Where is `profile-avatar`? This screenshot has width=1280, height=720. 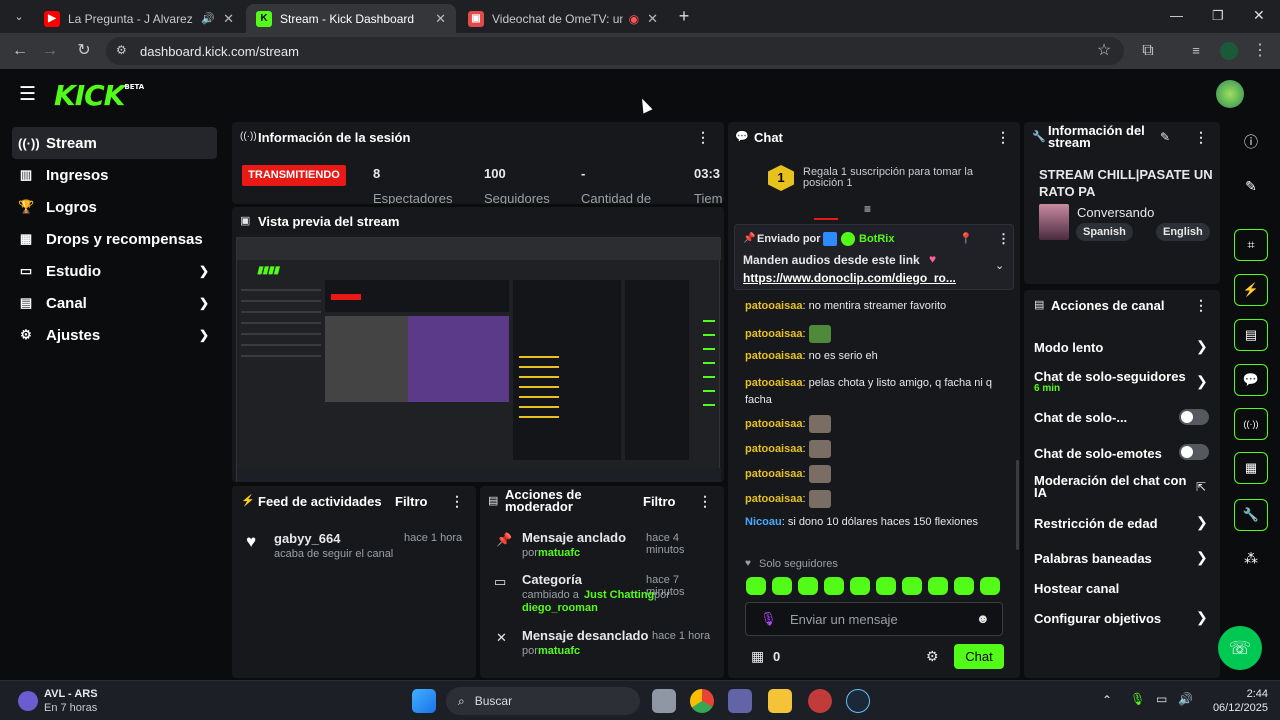 profile-avatar is located at coordinates (1229, 51).